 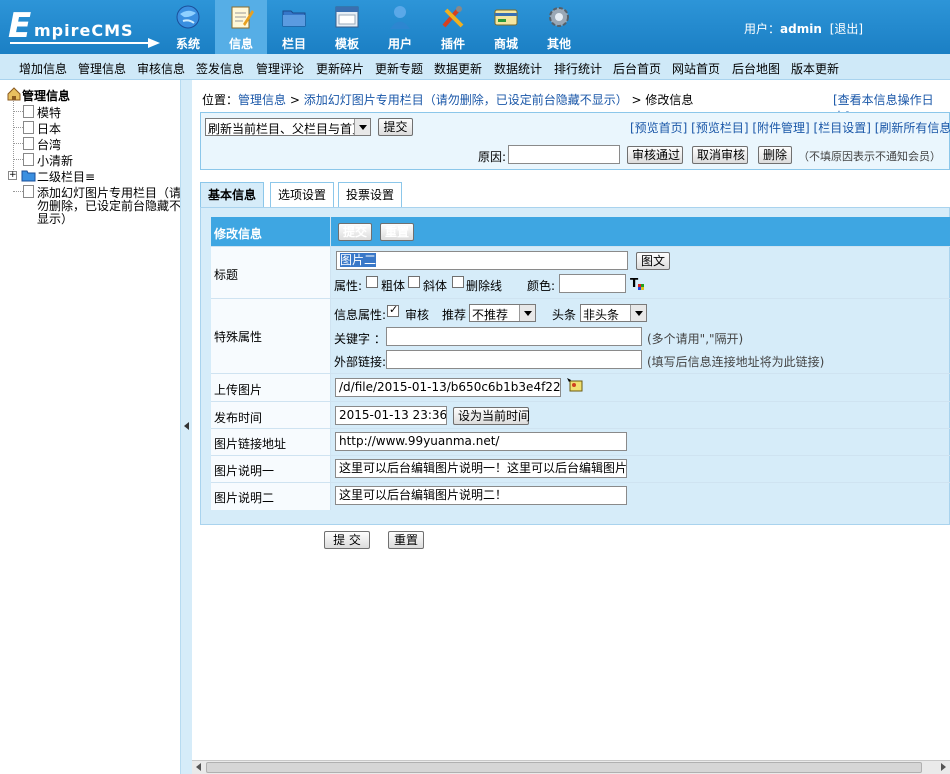 What do you see at coordinates (575, 385) in the screenshot?
I see `image-picker-icon` at bounding box center [575, 385].